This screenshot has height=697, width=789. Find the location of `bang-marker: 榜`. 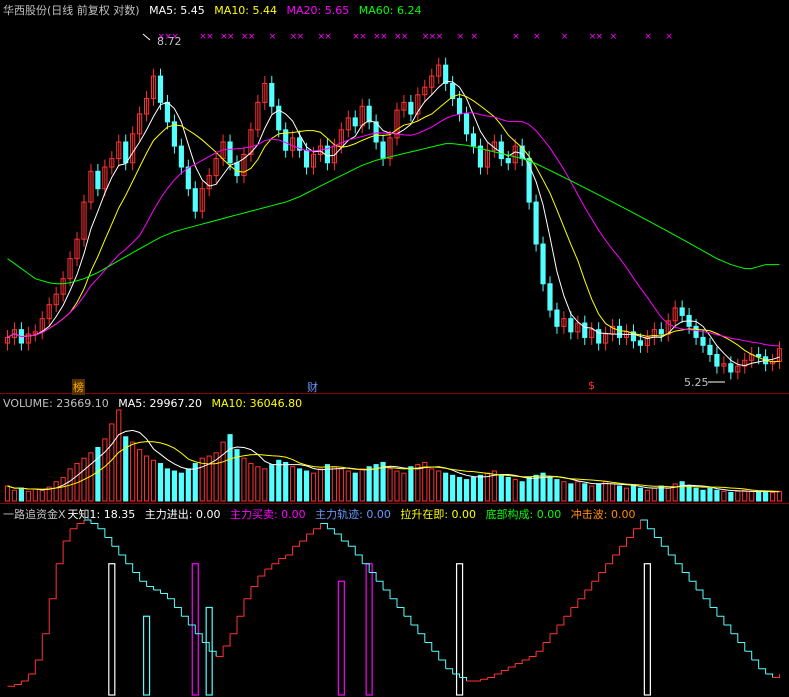

bang-marker: 榜 is located at coordinates (78, 387).